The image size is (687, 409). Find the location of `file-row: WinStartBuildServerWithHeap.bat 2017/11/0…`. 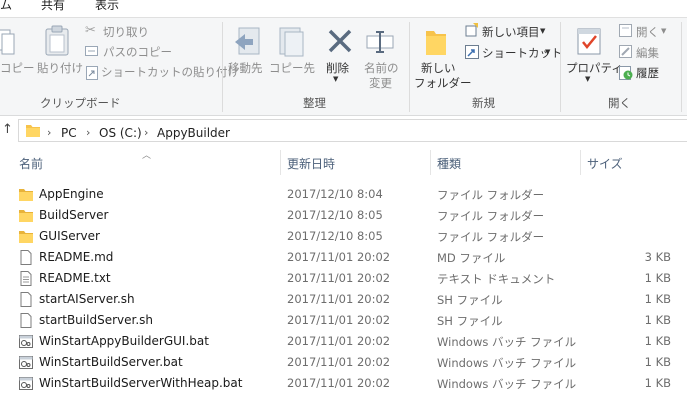

file-row: WinStartBuildServerWithHeap.bat 2017/11/0… is located at coordinates (343, 383).